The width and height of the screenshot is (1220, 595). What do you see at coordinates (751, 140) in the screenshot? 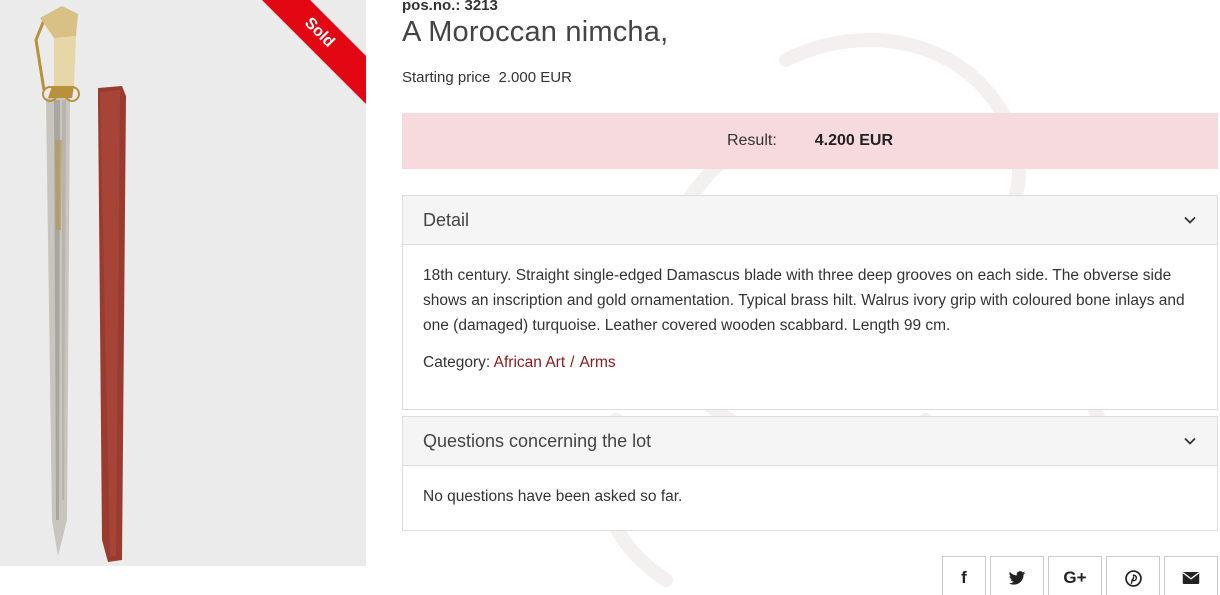
I see `result-label: Result:` at bounding box center [751, 140].